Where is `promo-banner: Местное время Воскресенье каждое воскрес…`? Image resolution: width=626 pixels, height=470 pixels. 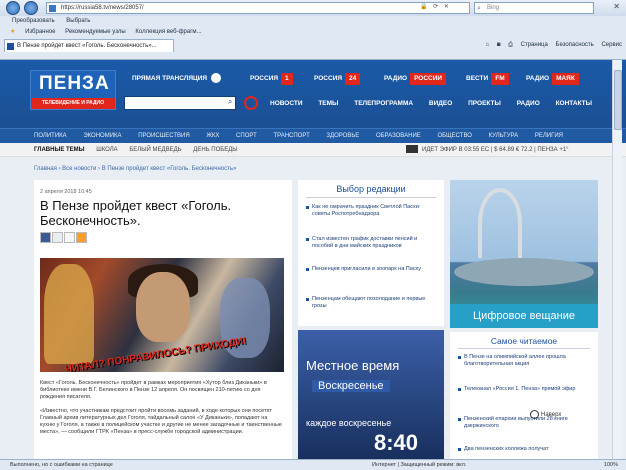 promo-banner: Местное время Воскресенье каждое воскрес… is located at coordinates (371, 394).